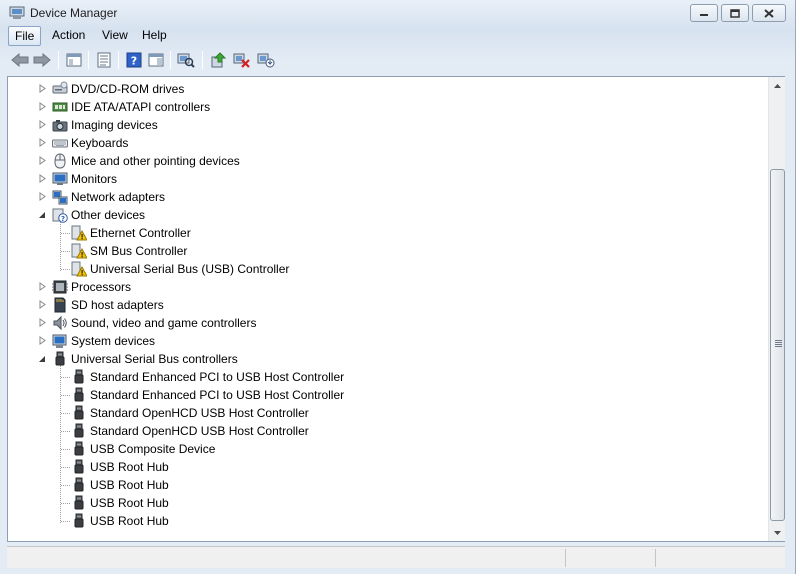 The image size is (796, 574). I want to click on update-driver-icon, so click(219, 60).